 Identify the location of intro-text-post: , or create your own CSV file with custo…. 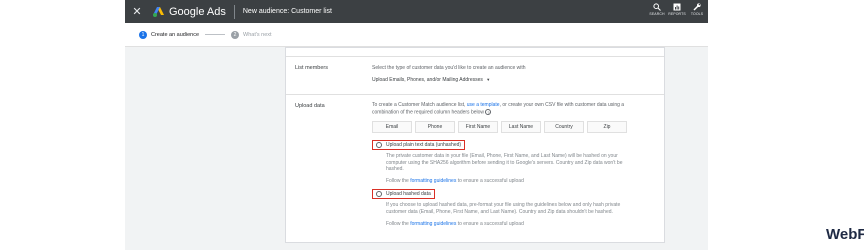
(562, 105).